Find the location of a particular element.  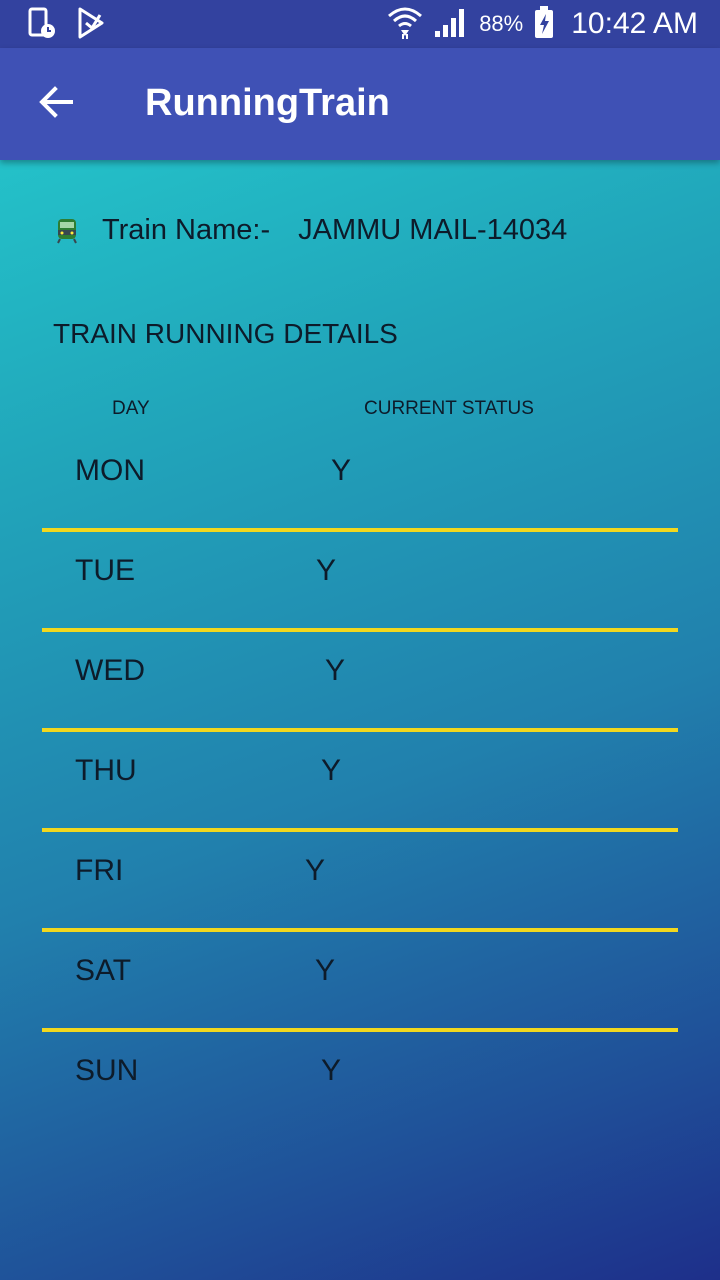

device-schedule-icon is located at coordinates (43, 25).